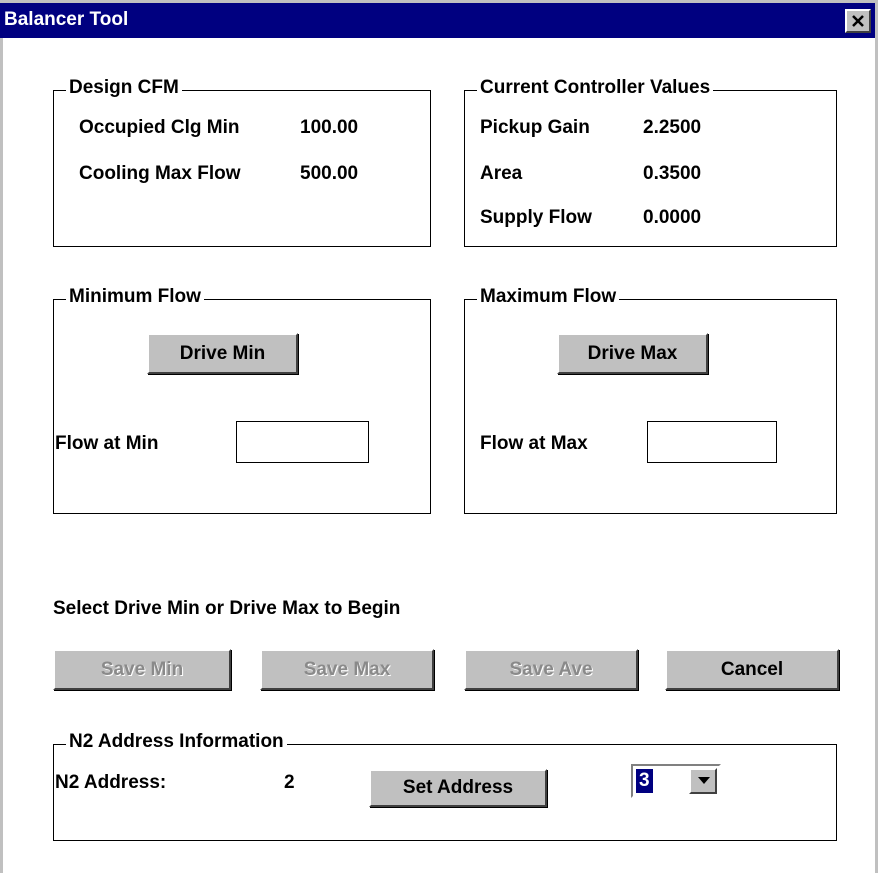 The width and height of the screenshot is (878, 873). What do you see at coordinates (535, 127) in the screenshot?
I see `pickup-gain-label: Pickup Gain` at bounding box center [535, 127].